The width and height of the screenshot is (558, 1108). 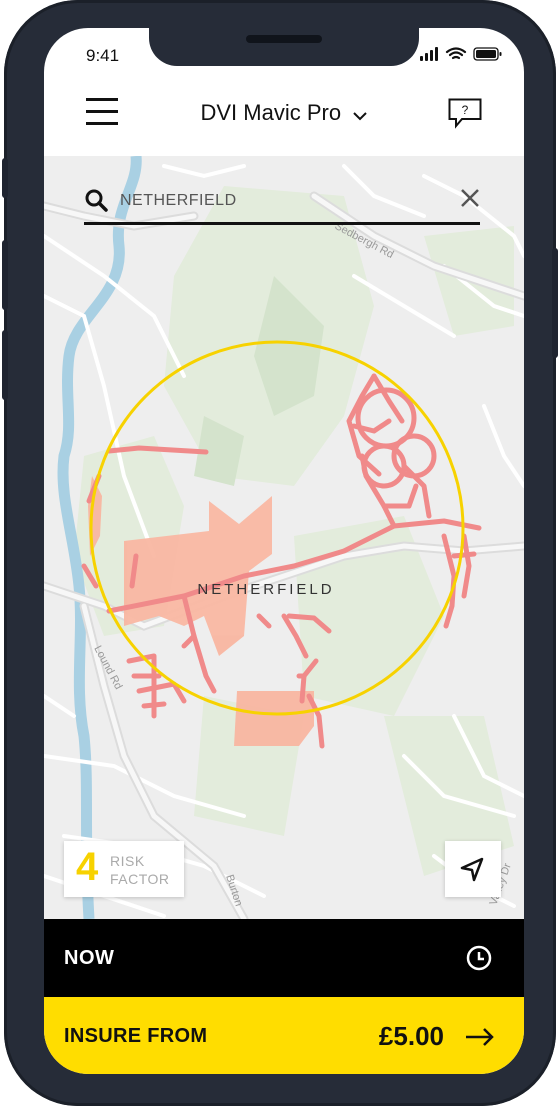 What do you see at coordinates (136, 1036) in the screenshot?
I see `insure-label: INSURE FROM` at bounding box center [136, 1036].